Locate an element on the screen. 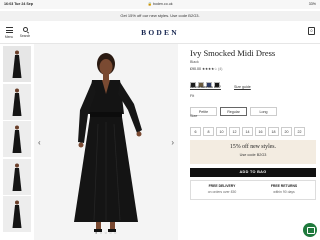  color-swatches is located at coordinates (253, 81).